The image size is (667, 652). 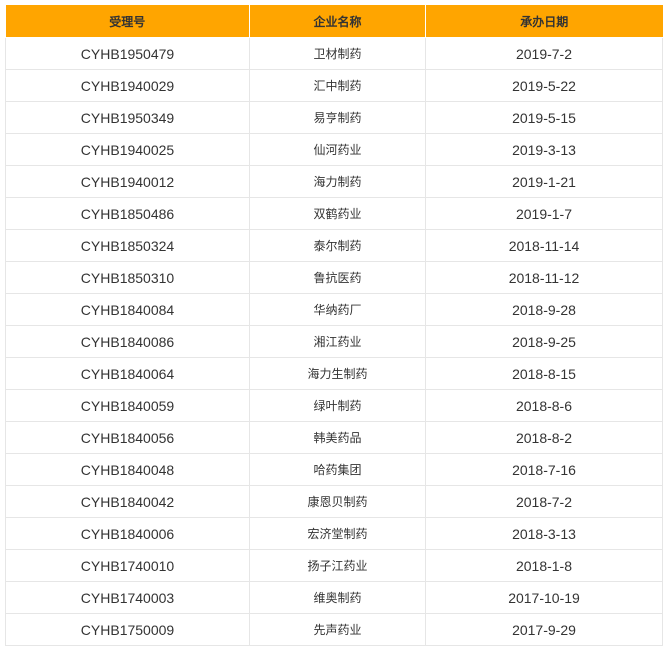 What do you see at coordinates (544, 213) in the screenshot?
I see `handling-date-cell: 2019-1-7` at bounding box center [544, 213].